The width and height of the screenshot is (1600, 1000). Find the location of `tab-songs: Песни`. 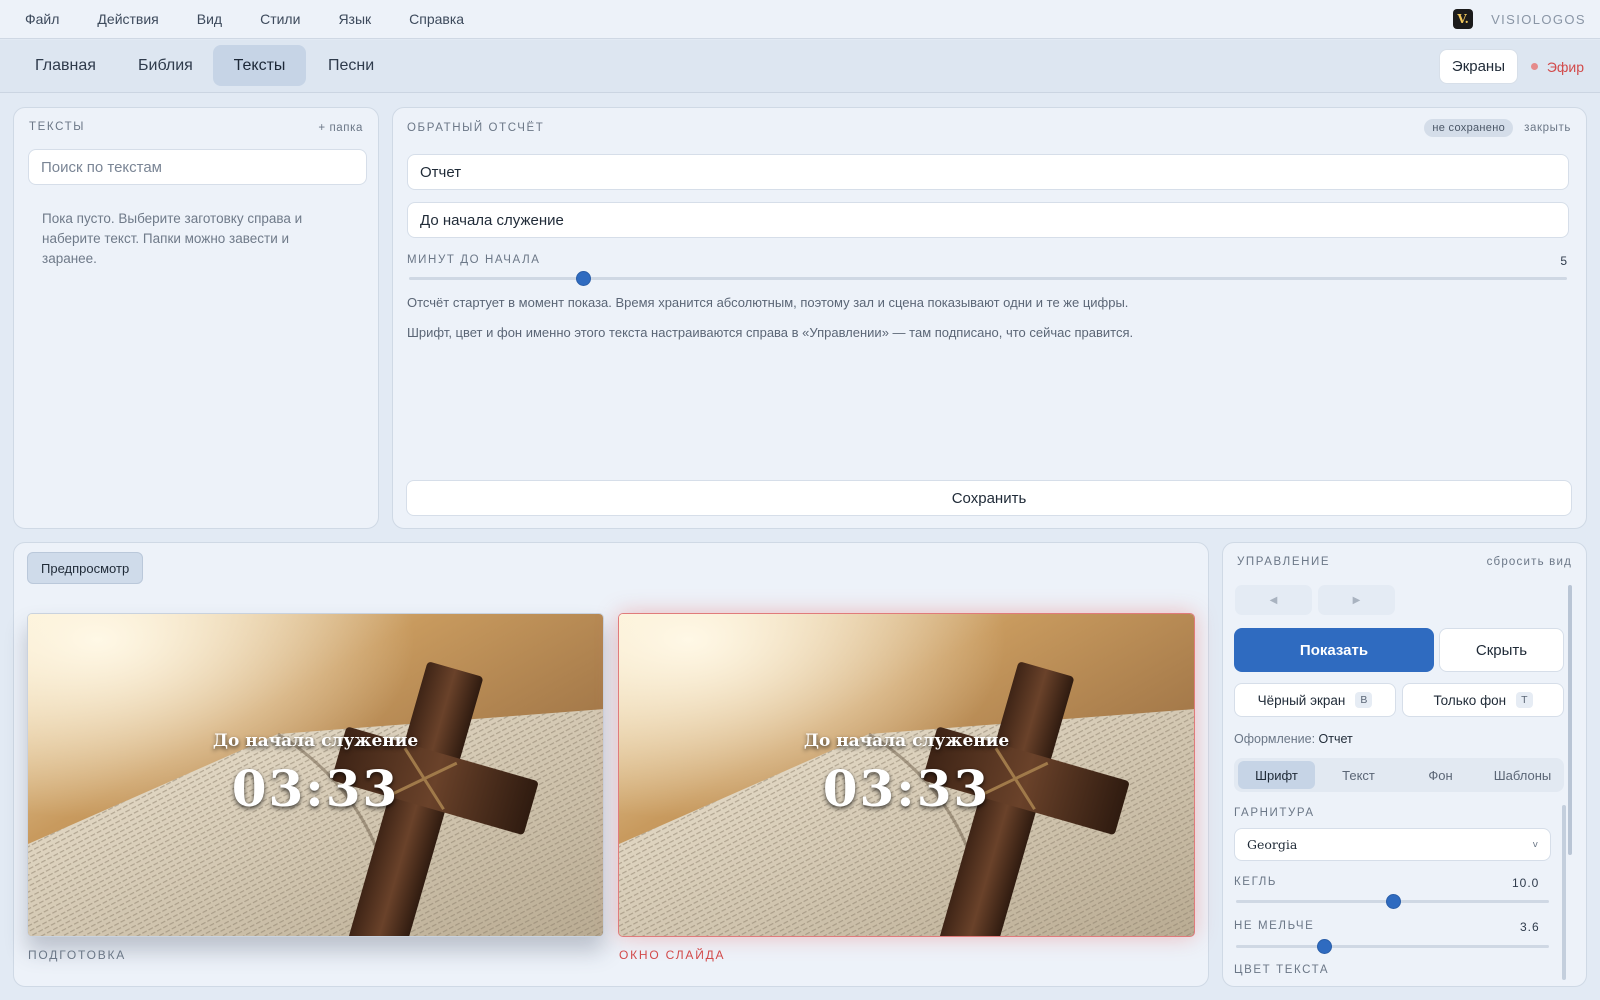

tab-songs: Песни is located at coordinates (351, 65).